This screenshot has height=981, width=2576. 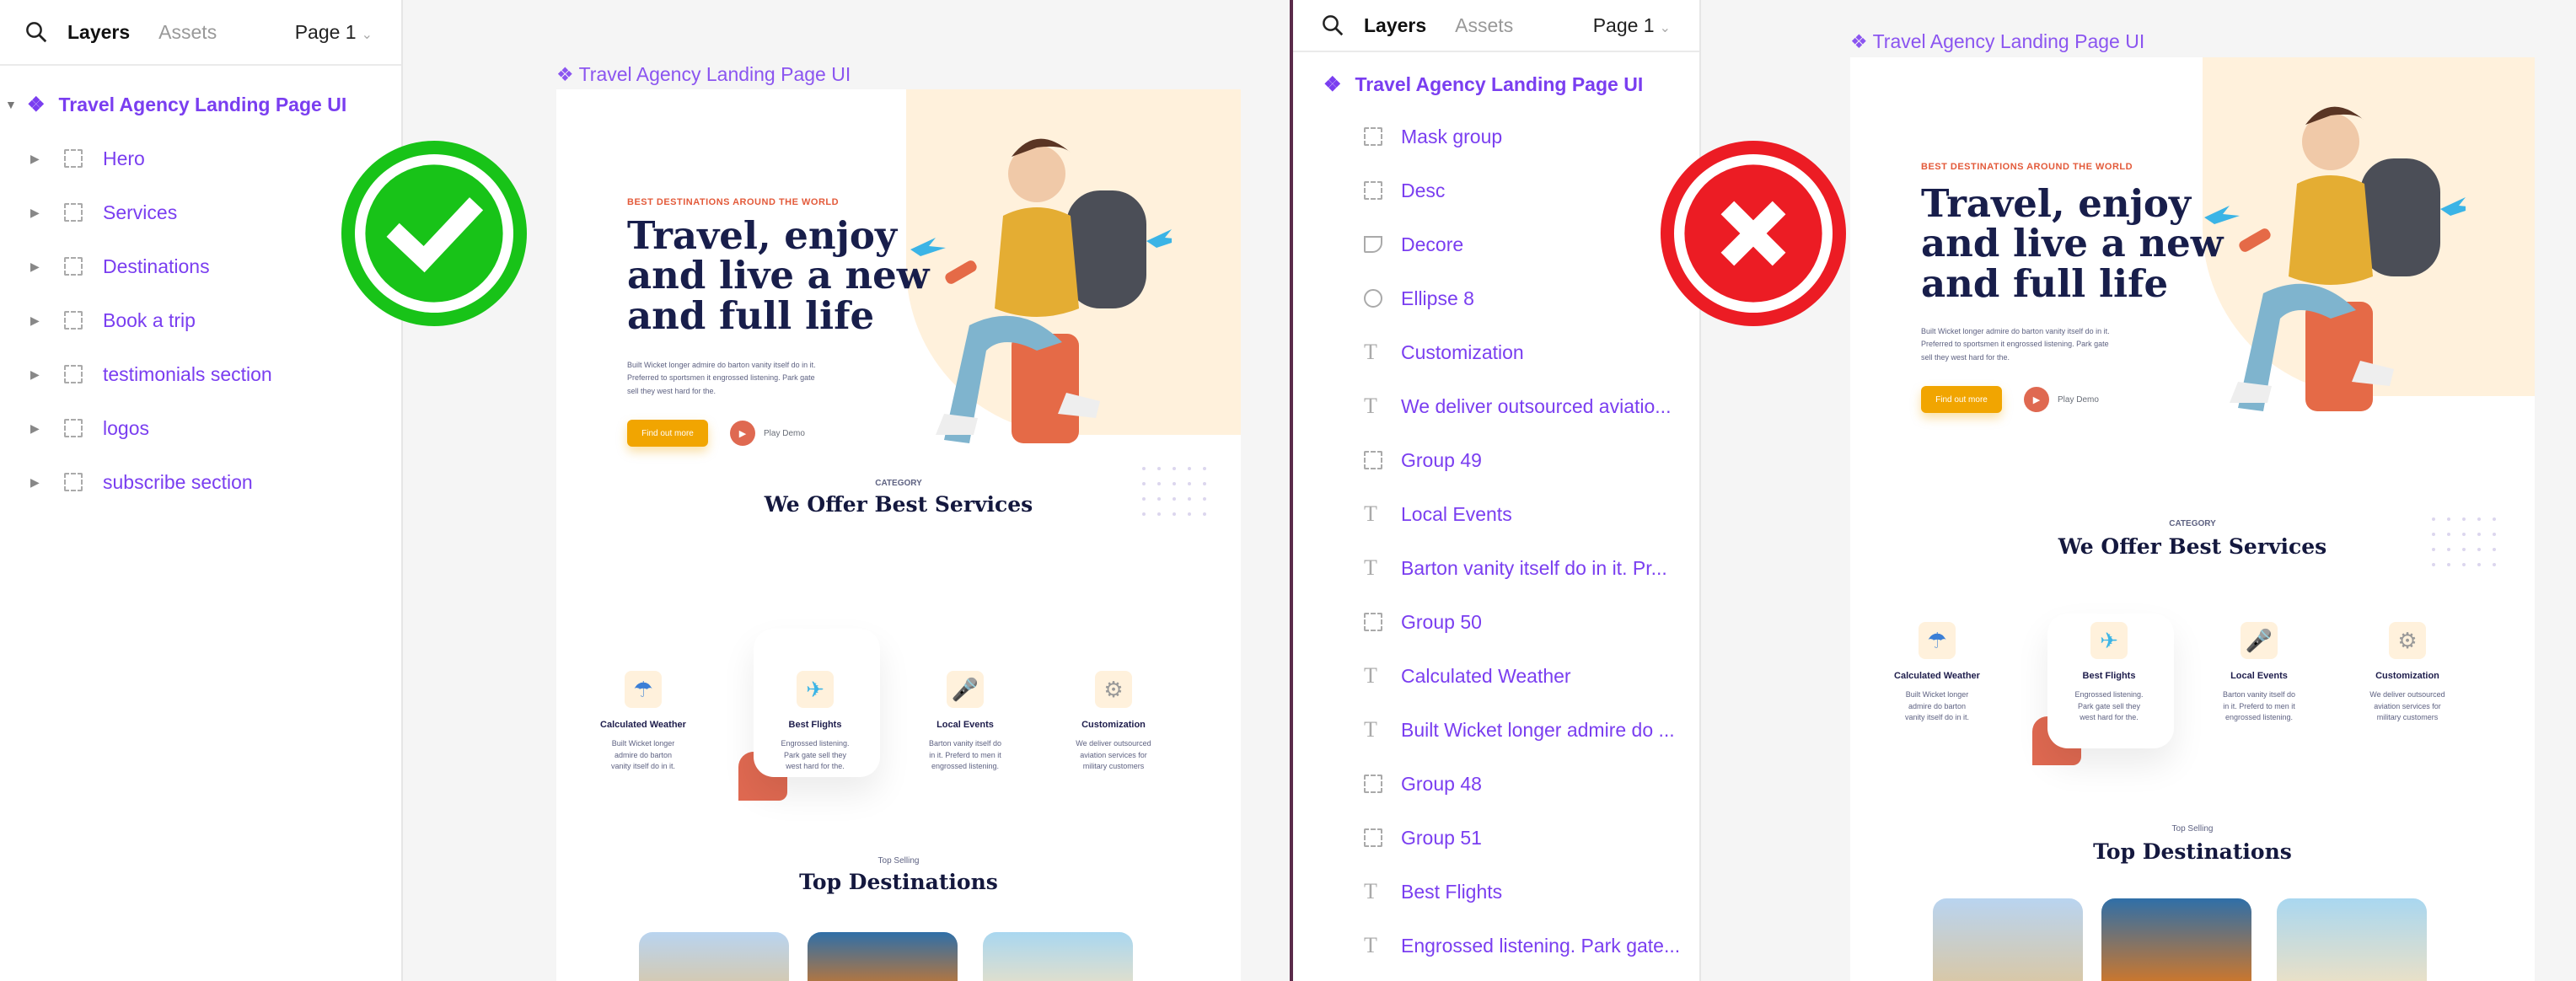 What do you see at coordinates (200, 428) in the screenshot?
I see `layer-row: ▶ logos` at bounding box center [200, 428].